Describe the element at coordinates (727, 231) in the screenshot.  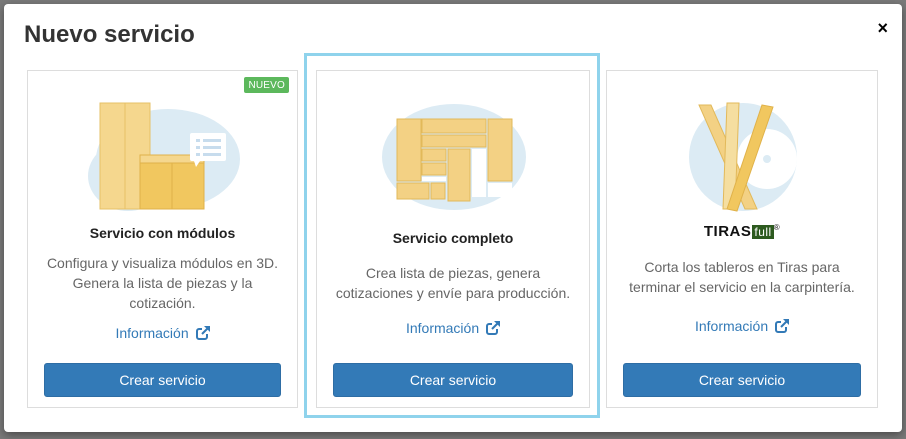
I see `logo-text: TIRAS` at that location.